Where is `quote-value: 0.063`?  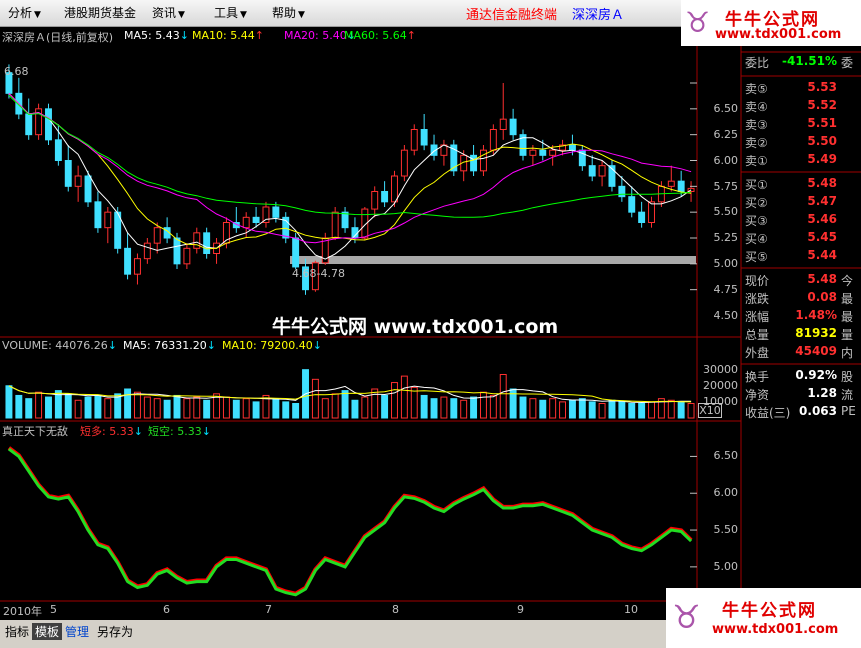
quote-value: 0.063 is located at coordinates (818, 411).